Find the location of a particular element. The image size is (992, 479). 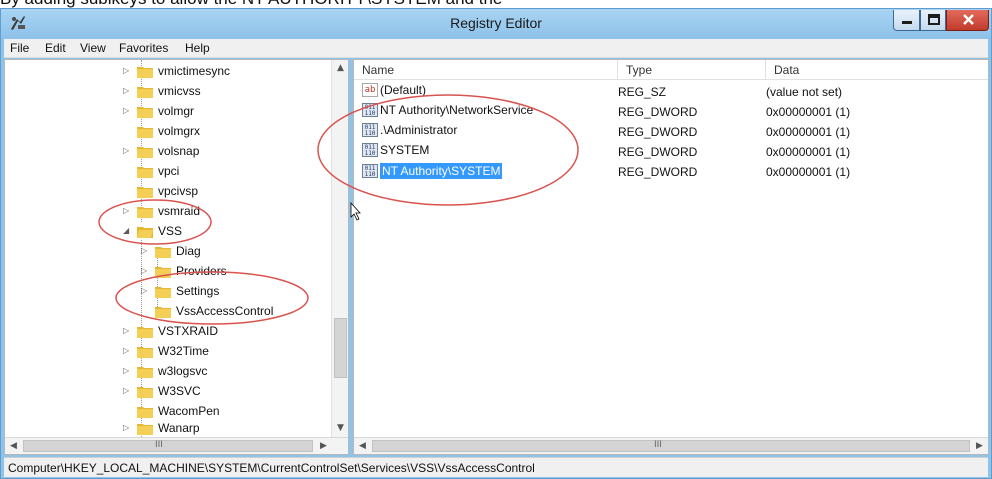

maximize-button is located at coordinates (933, 20).